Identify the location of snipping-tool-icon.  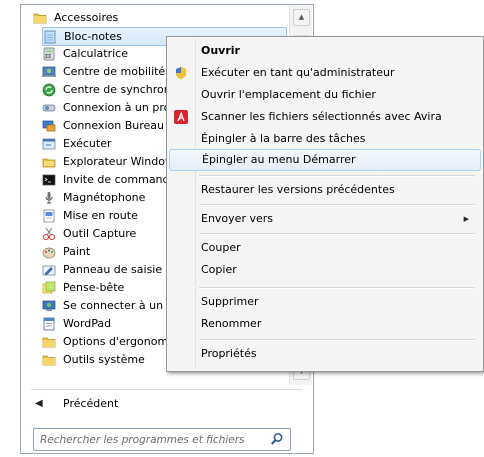
(49, 234).